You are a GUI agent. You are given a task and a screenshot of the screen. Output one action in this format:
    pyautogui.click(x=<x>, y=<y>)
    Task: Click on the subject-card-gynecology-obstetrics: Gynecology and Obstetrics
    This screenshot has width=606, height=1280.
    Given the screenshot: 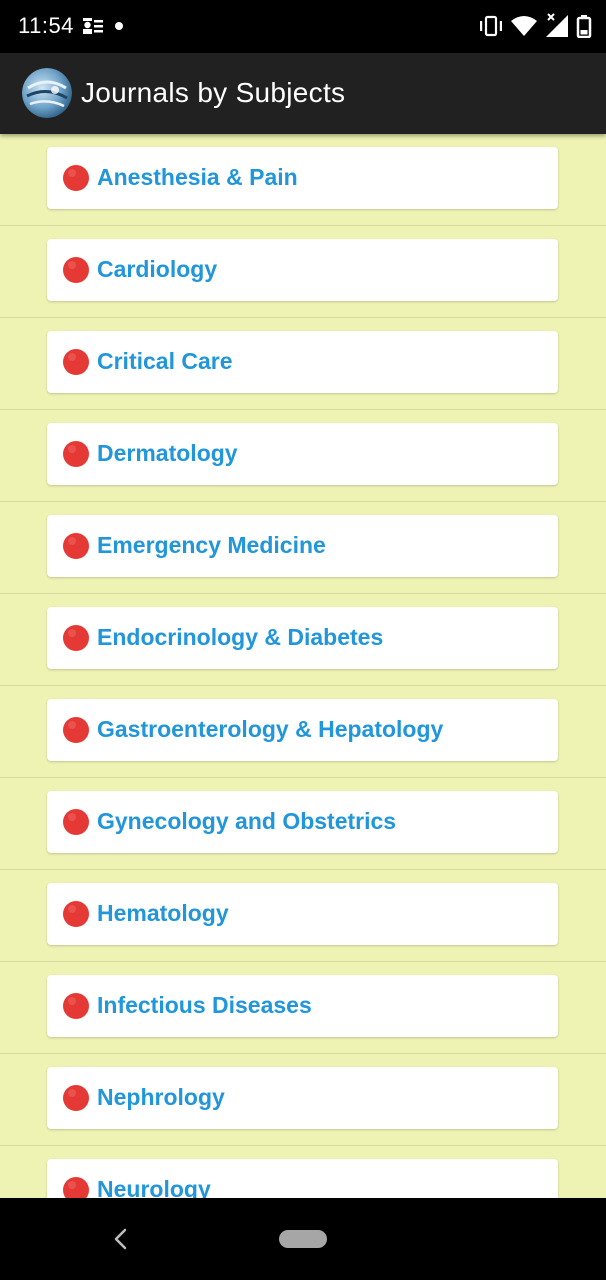 What is the action you would take?
    pyautogui.click(x=302, y=822)
    